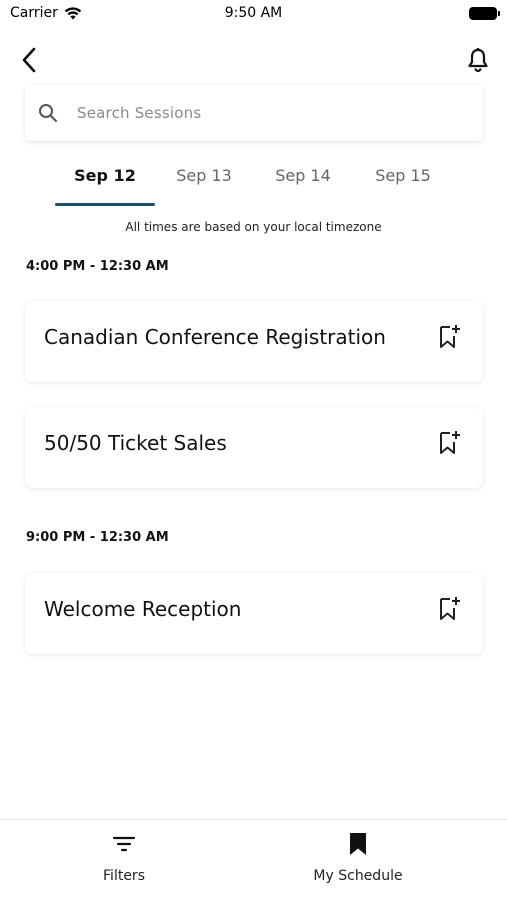 Image resolution: width=507 pixels, height=900 pixels. I want to click on status-bar: Carrier 9:50 AM, so click(253, 14).